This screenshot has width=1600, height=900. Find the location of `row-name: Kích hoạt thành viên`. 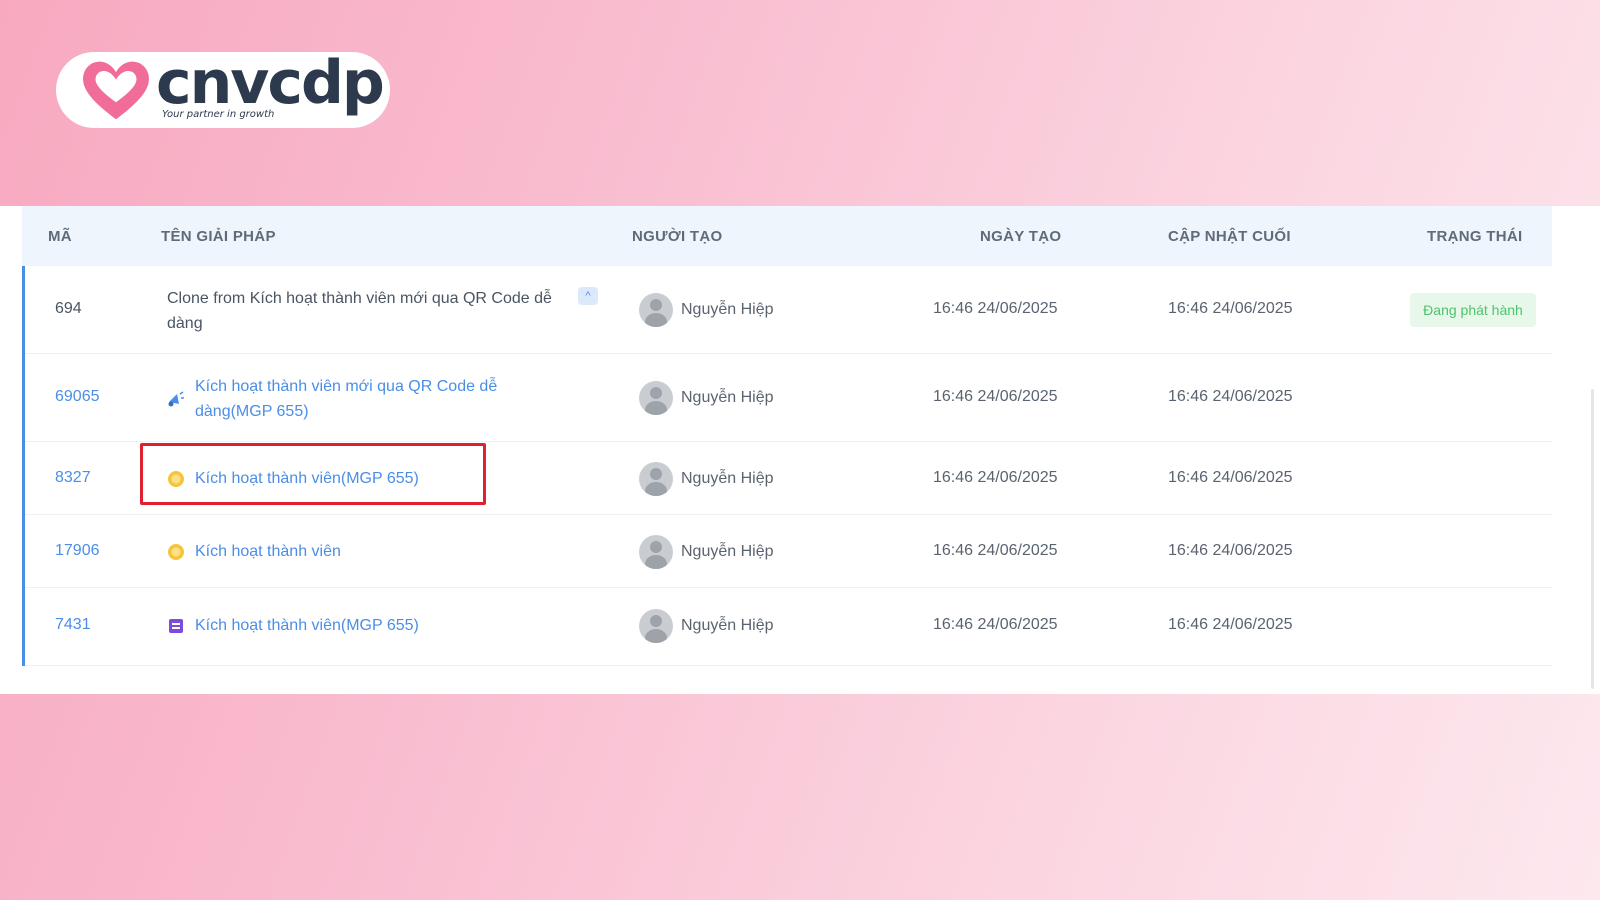

row-name: Kích hoạt thành viên is located at coordinates (254, 551).